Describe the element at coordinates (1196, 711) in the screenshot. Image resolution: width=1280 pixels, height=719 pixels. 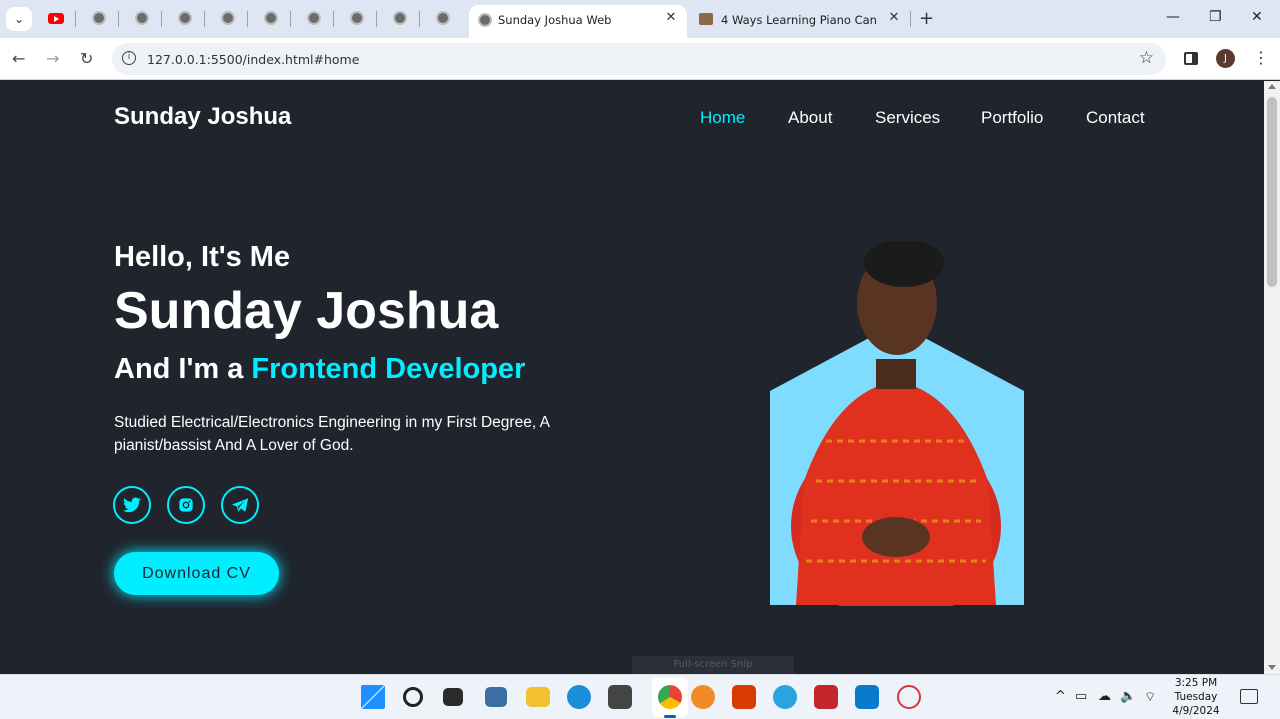
I see `clock-date: 4/9/2024` at that location.